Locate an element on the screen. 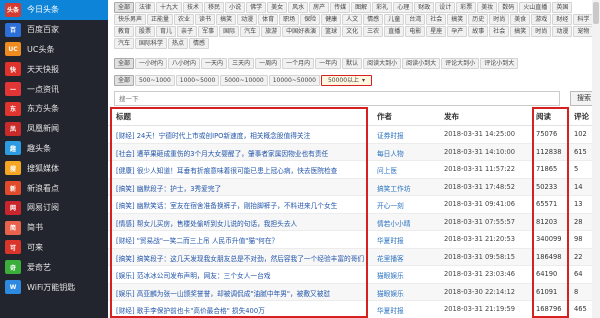 This screenshot has height=318, width=600. category-chip: 电影 is located at coordinates (415, 31).